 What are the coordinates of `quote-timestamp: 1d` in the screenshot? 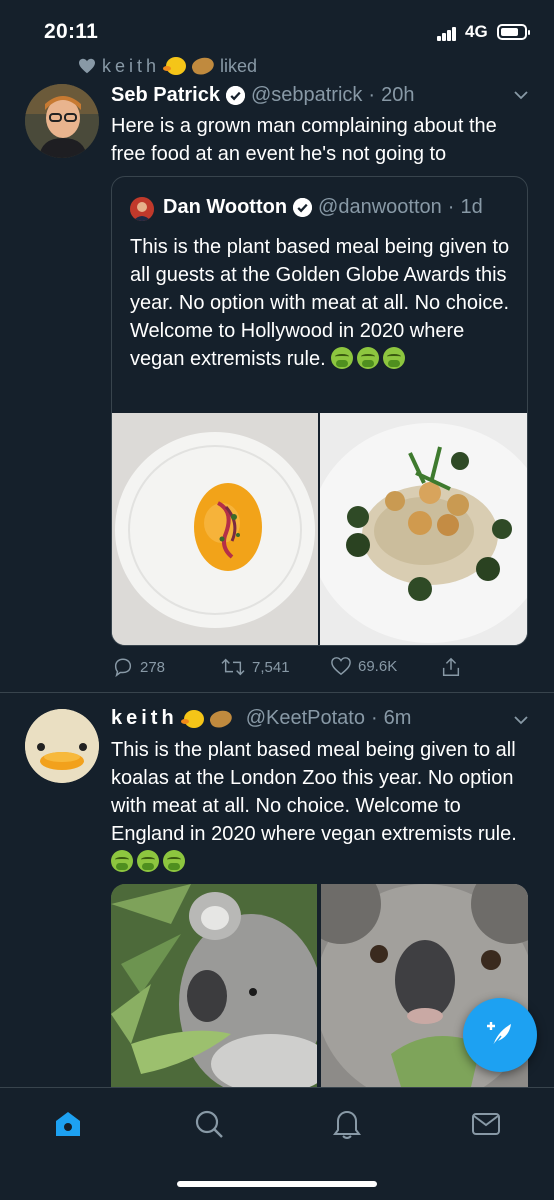 It's located at (471, 207).